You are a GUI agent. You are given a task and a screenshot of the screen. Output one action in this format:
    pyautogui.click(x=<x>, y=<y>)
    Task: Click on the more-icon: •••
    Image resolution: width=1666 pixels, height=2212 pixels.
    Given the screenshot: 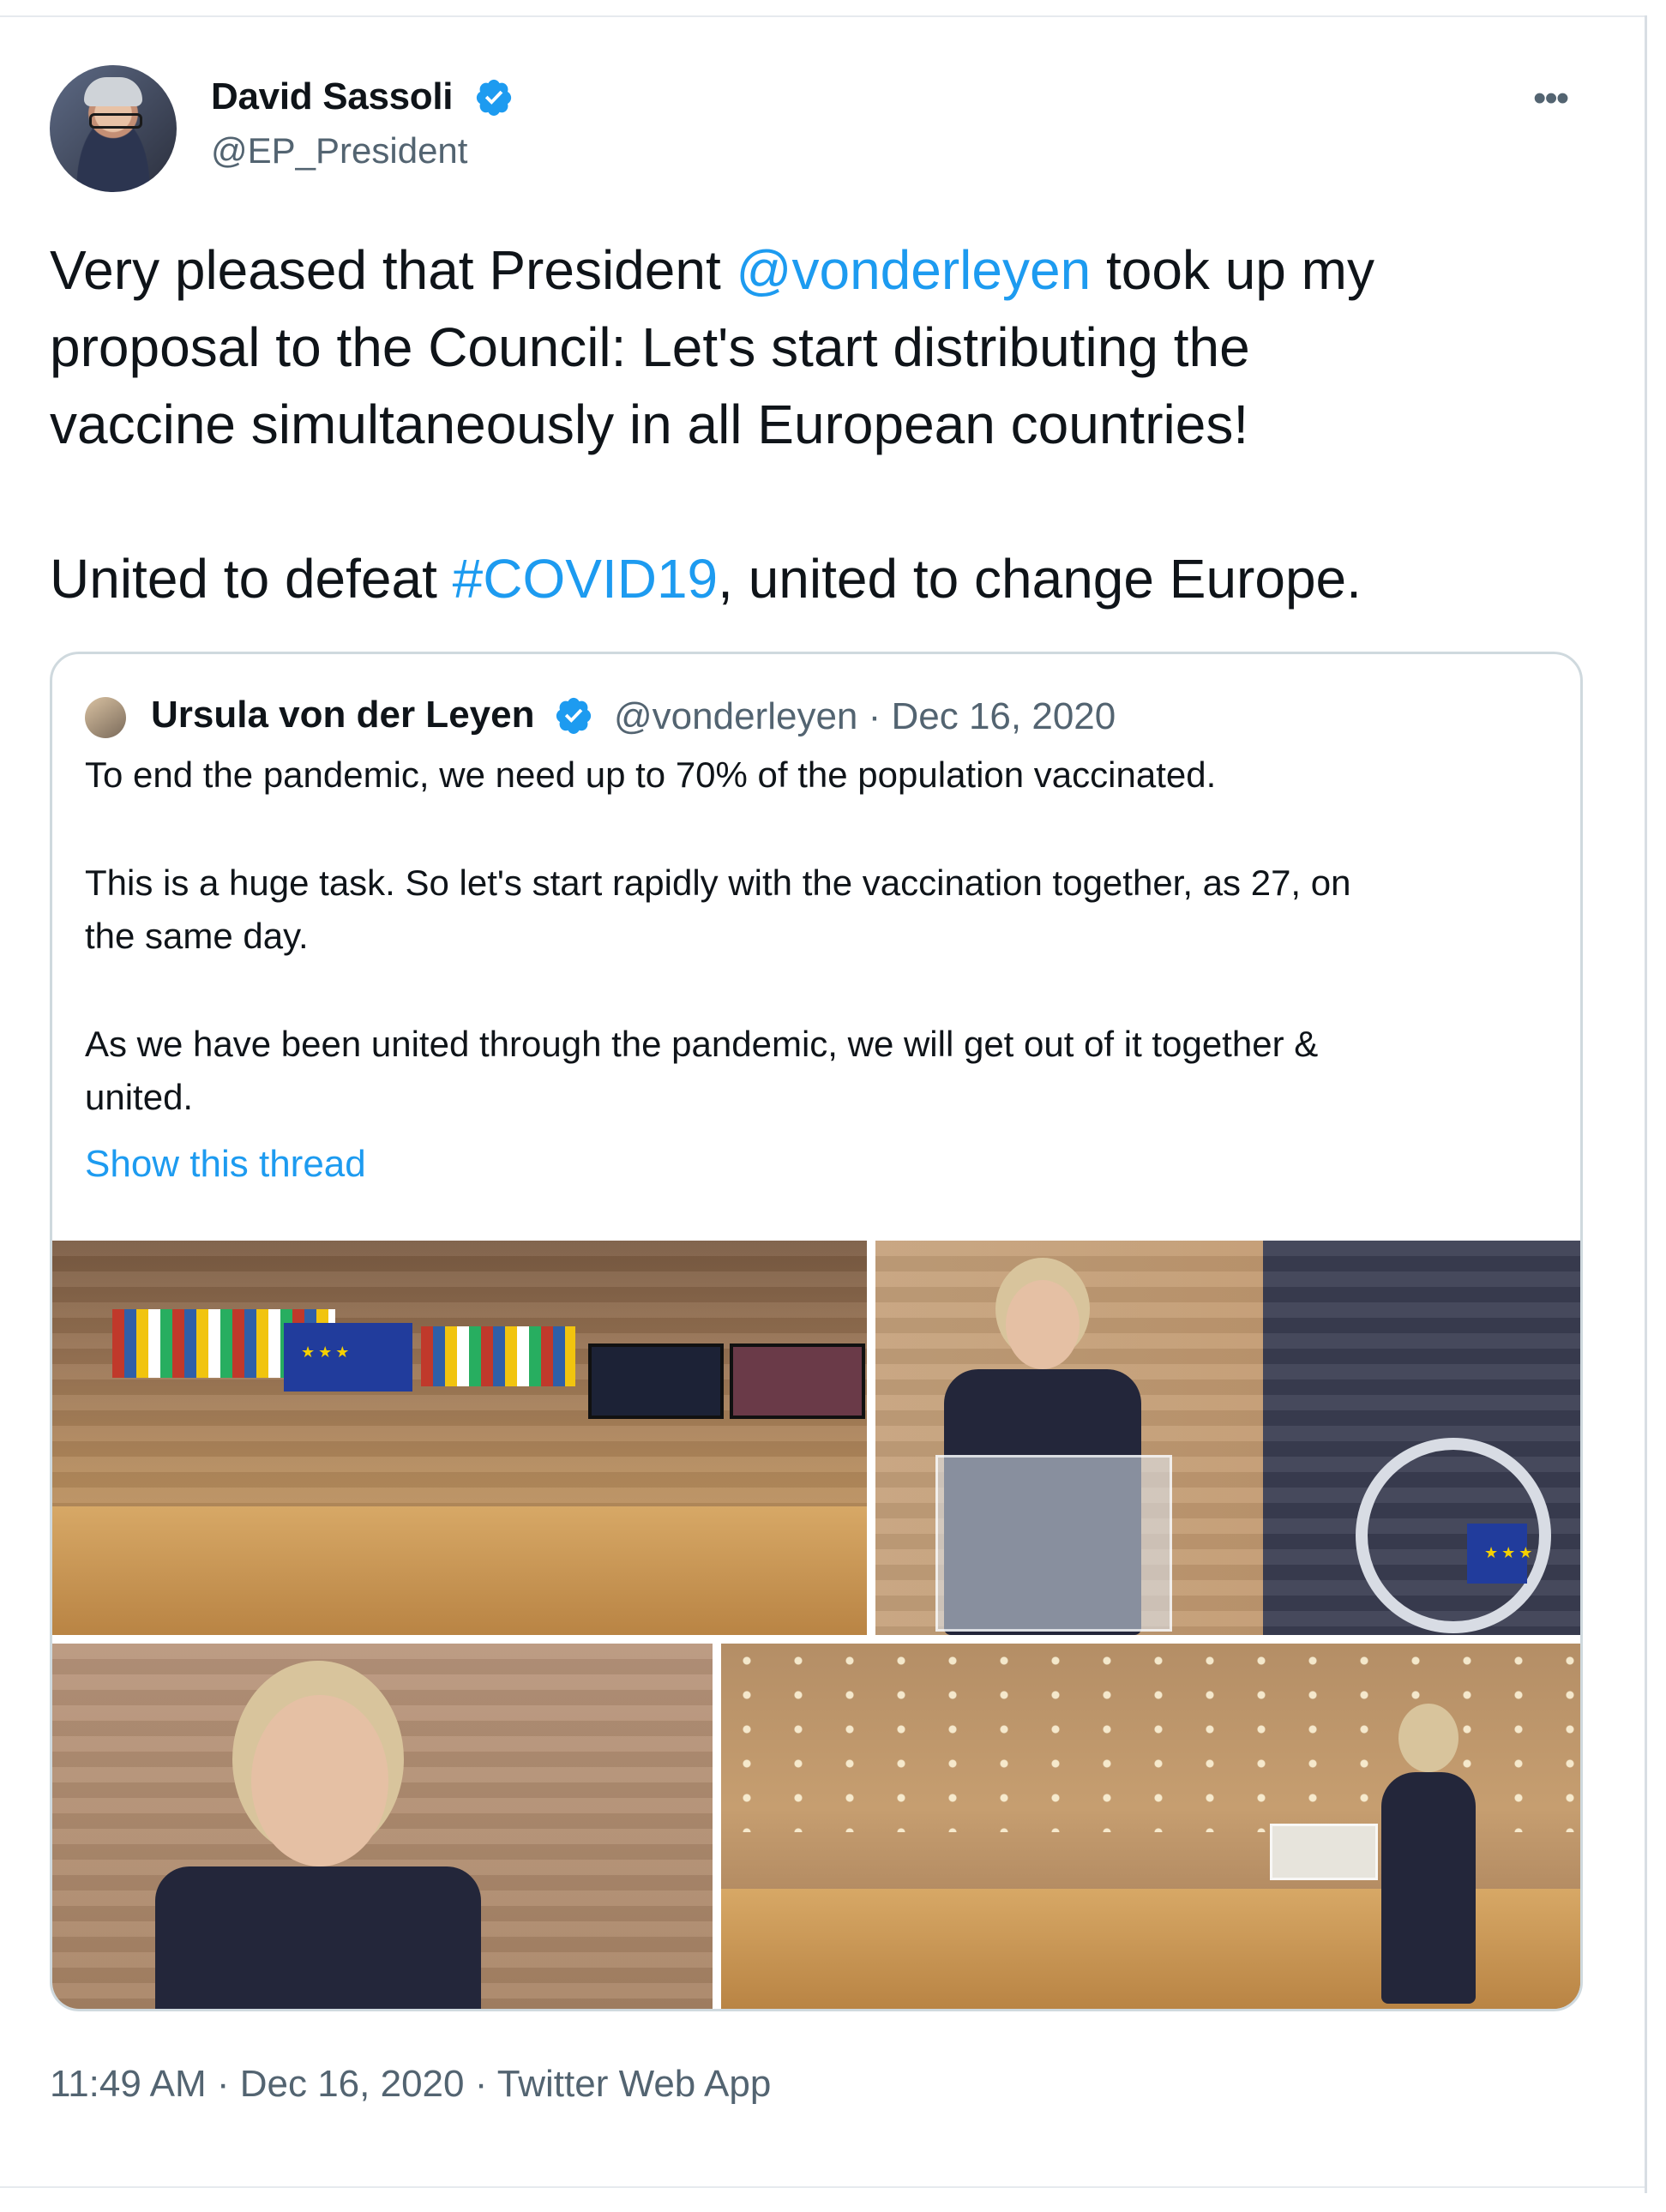 What is the action you would take?
    pyautogui.click(x=1557, y=98)
    